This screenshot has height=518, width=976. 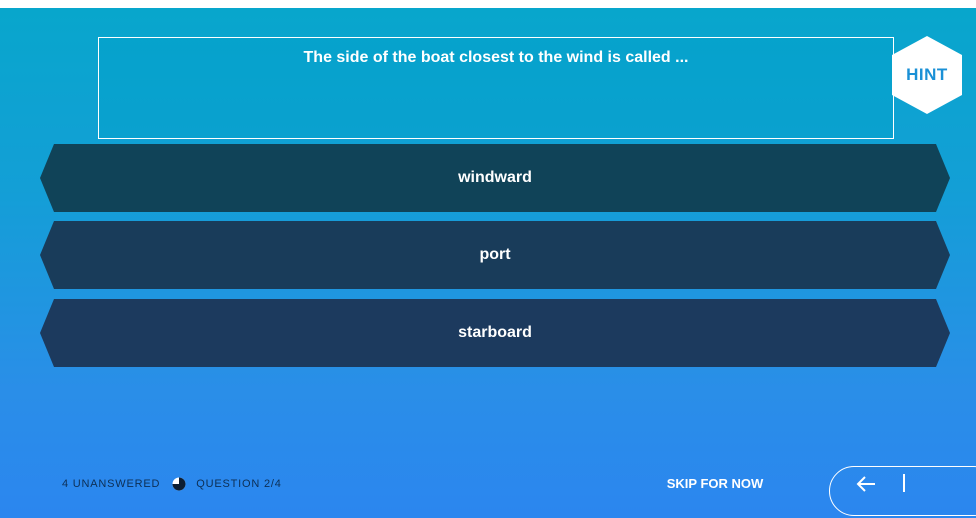 I want to click on hint-button: HINT, so click(x=927, y=75).